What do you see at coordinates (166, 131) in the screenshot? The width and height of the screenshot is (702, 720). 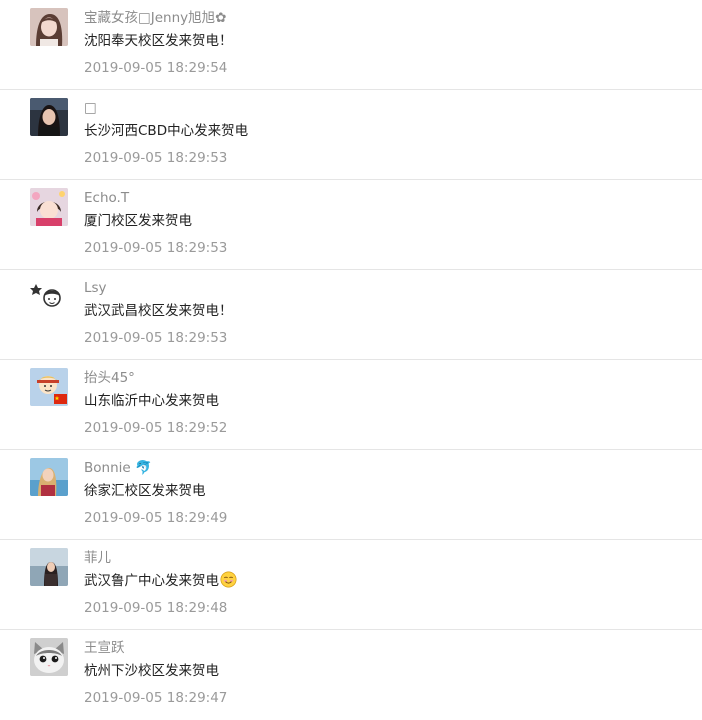 I see `comment-text: 长沙河西CBD中心发来贺电` at bounding box center [166, 131].